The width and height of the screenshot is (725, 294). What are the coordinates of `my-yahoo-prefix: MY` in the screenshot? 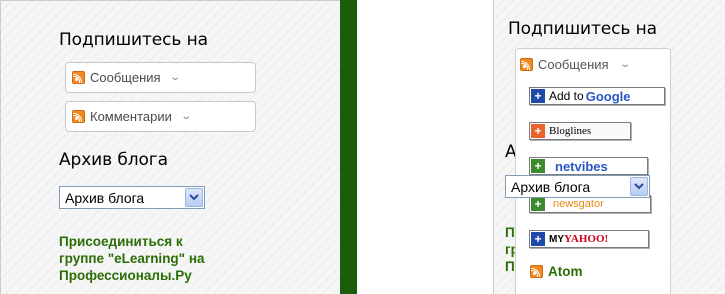 It's located at (556, 239).